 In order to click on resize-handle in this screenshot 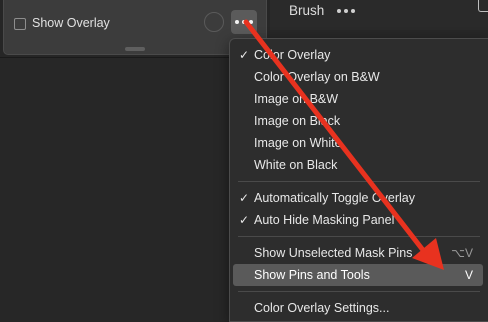, I will do `click(135, 49)`.